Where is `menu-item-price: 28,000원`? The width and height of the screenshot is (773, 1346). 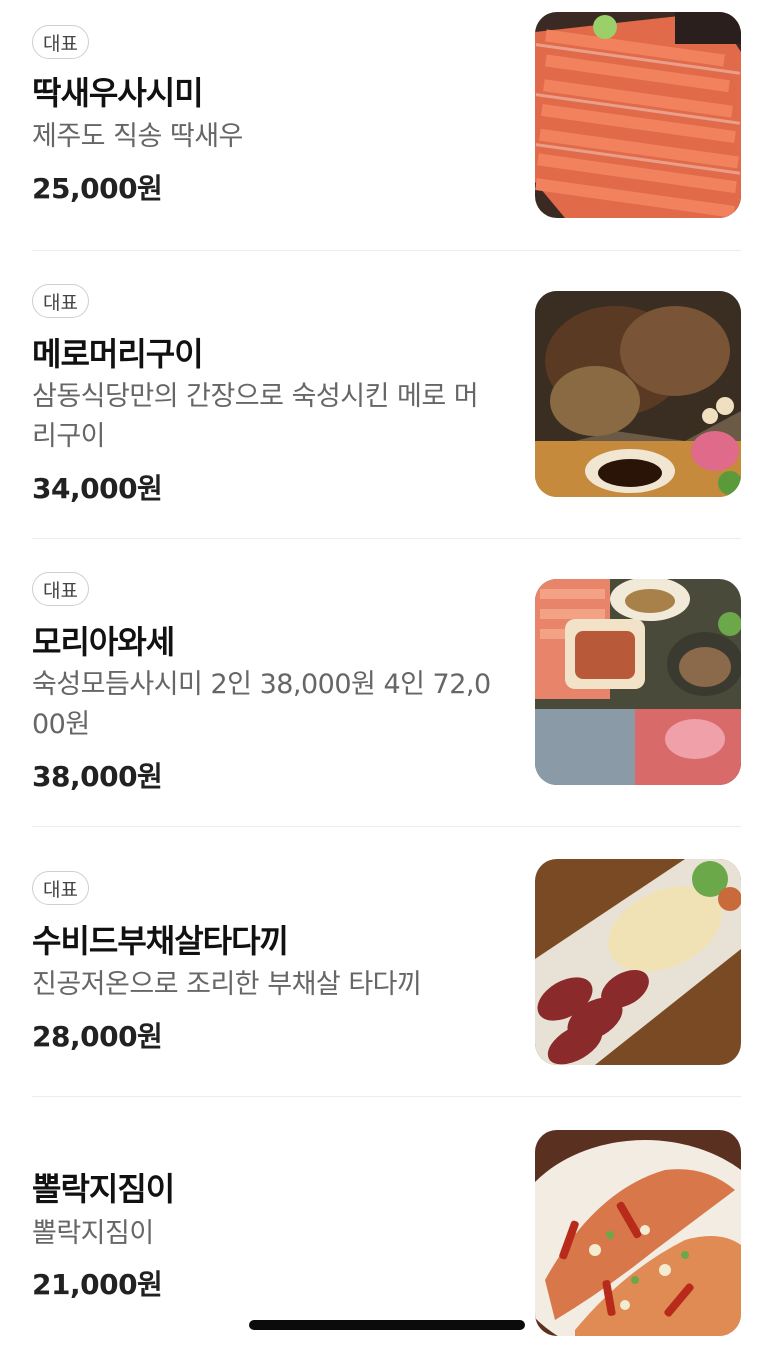 menu-item-price: 28,000원 is located at coordinates (97, 1036).